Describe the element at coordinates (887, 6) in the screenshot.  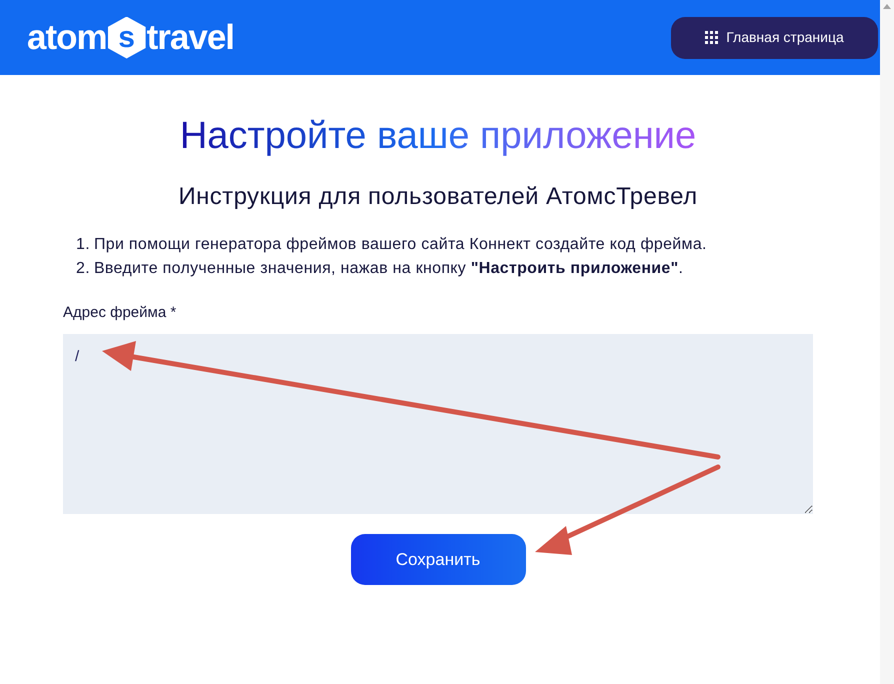
I see `scroll-up-icon` at that location.